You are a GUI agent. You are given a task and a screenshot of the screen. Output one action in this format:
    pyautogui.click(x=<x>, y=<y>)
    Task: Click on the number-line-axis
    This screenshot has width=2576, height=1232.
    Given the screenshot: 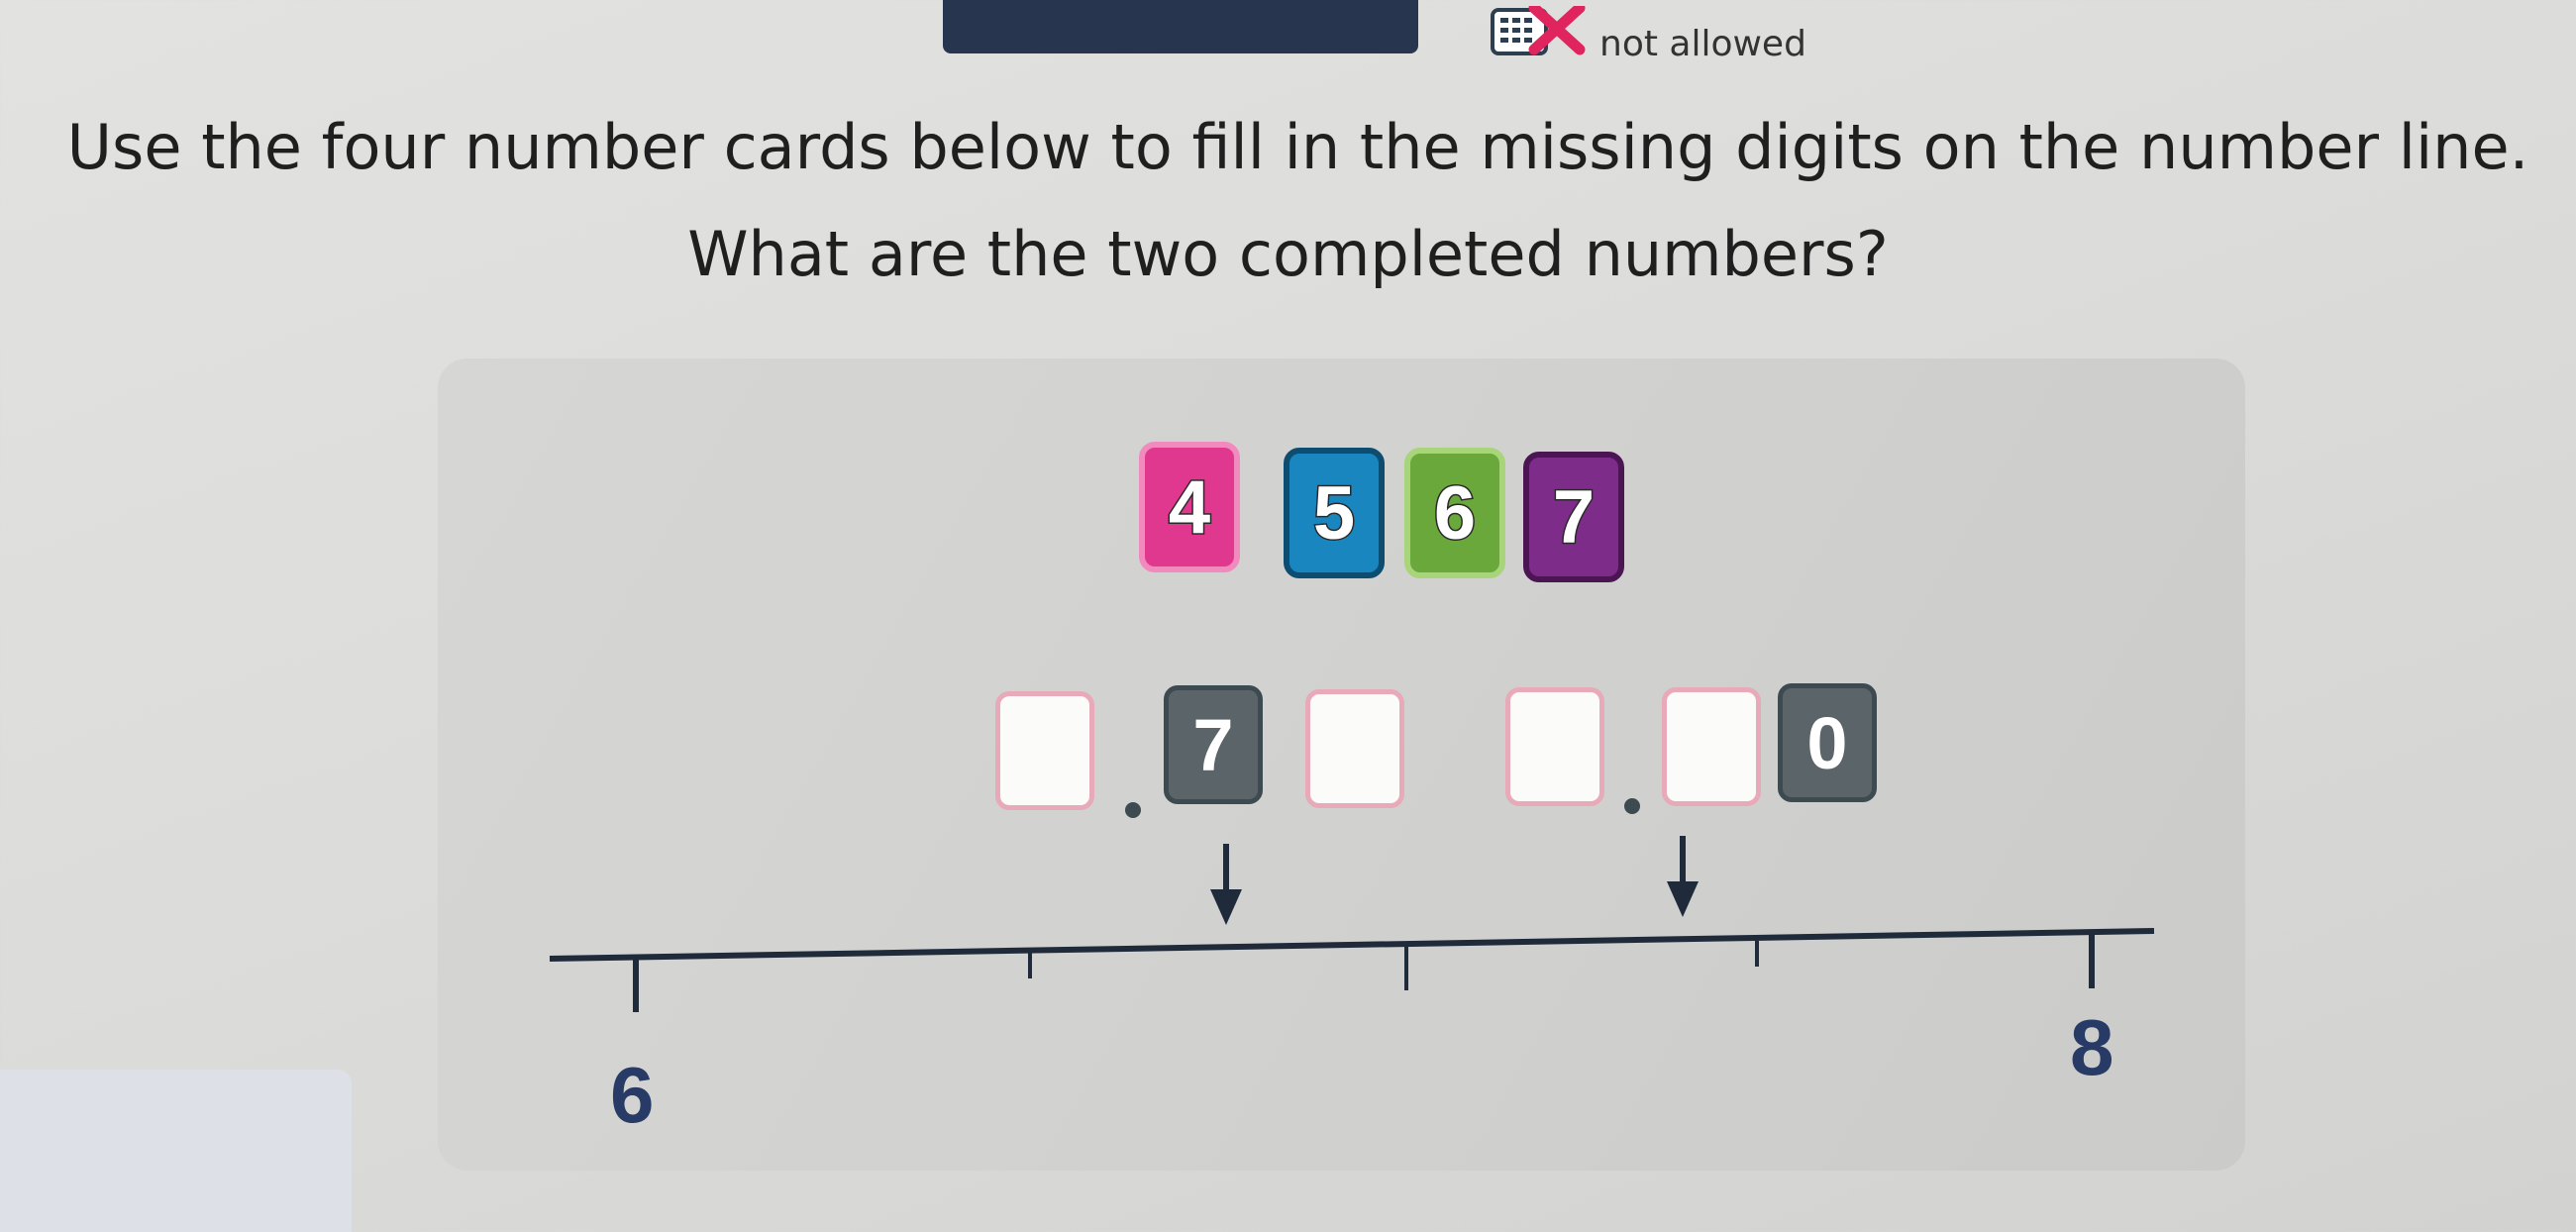 What is the action you would take?
    pyautogui.click(x=1352, y=945)
    